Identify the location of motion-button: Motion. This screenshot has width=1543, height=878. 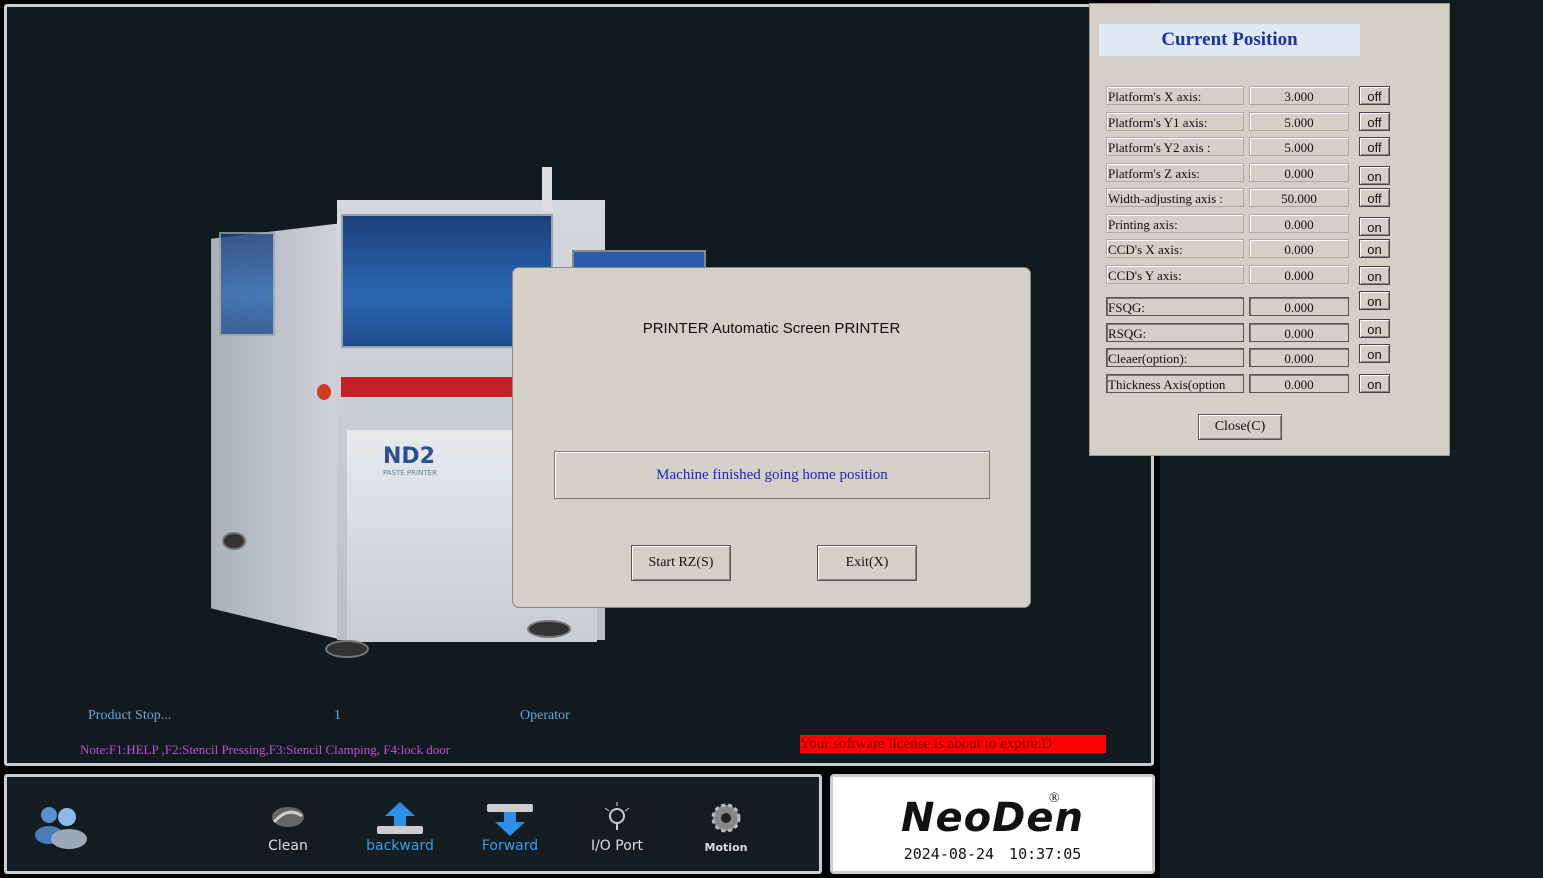
(726, 828).